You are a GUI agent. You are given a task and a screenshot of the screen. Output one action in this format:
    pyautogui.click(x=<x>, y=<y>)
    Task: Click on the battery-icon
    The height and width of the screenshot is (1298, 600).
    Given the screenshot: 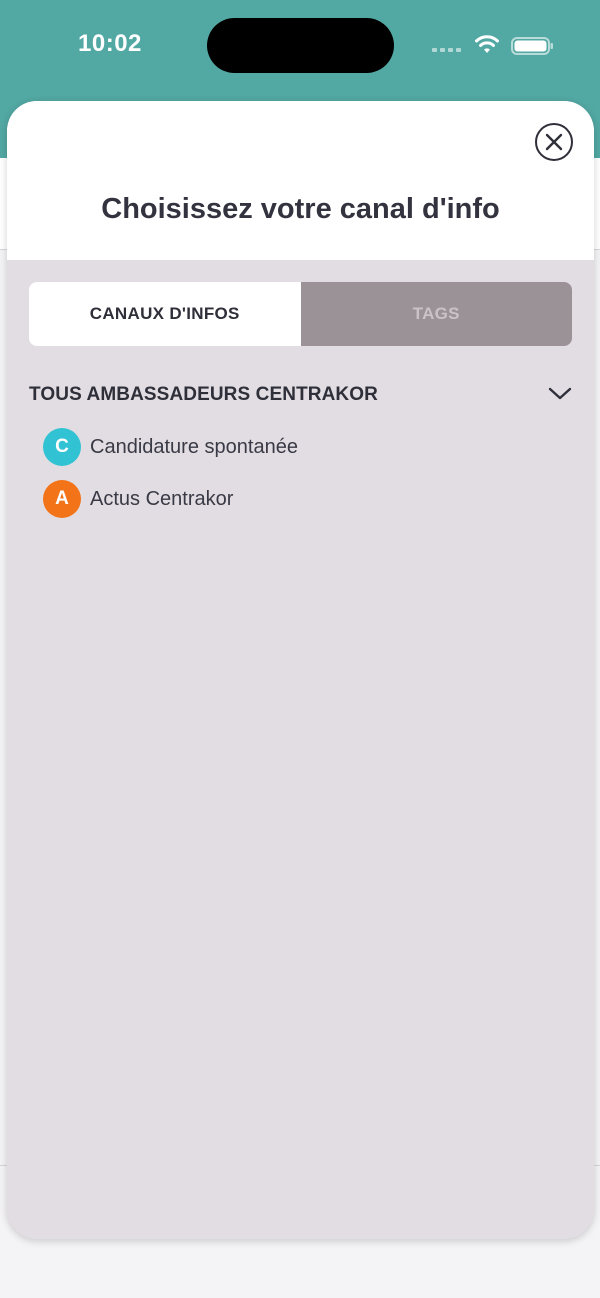 What is the action you would take?
    pyautogui.click(x=532, y=46)
    